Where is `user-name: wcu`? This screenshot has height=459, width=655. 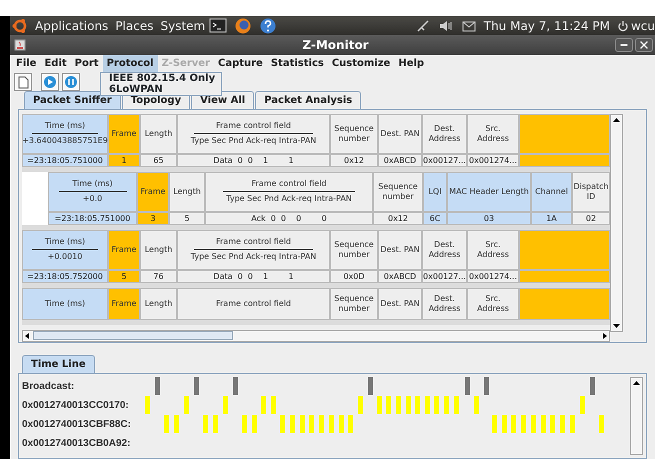 user-name: wcu is located at coordinates (642, 25).